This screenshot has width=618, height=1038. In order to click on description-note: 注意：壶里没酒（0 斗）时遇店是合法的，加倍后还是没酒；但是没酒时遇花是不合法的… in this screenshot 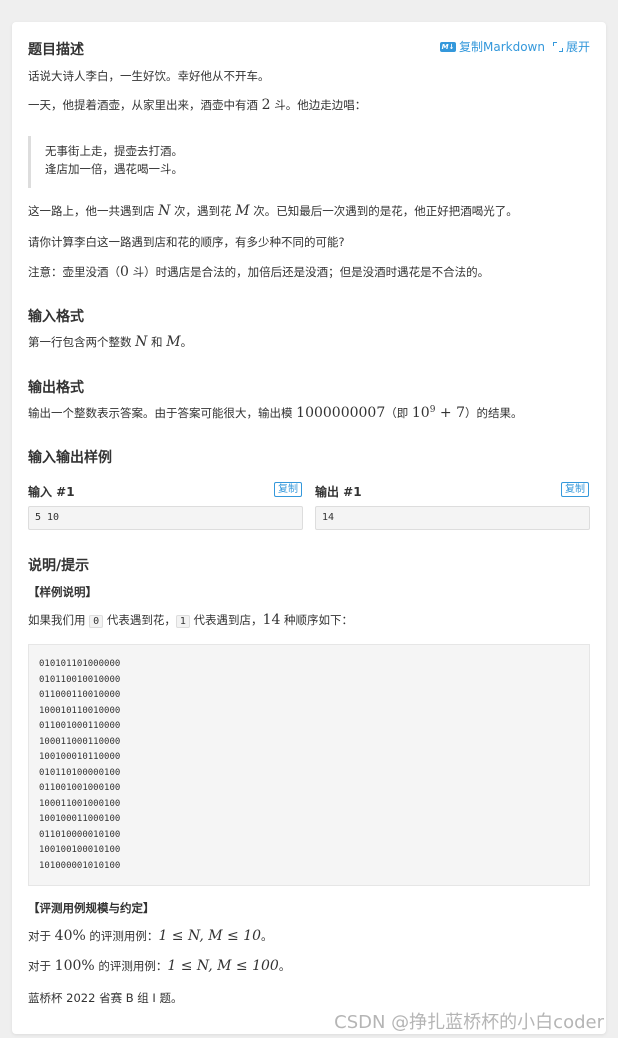, I will do `click(259, 272)`.